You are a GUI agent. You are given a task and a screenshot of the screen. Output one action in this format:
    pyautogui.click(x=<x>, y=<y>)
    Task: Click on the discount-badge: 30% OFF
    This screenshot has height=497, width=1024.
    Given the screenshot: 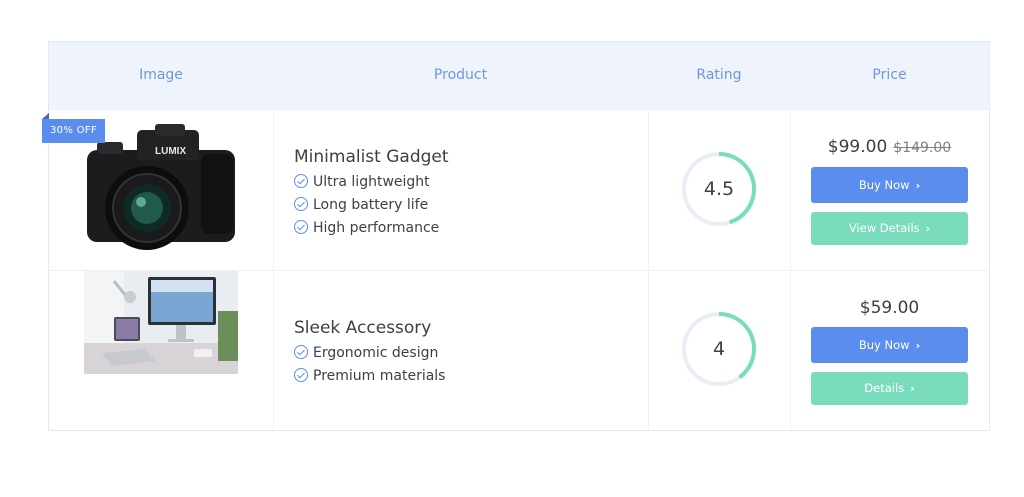 What is the action you would take?
    pyautogui.click(x=73, y=128)
    